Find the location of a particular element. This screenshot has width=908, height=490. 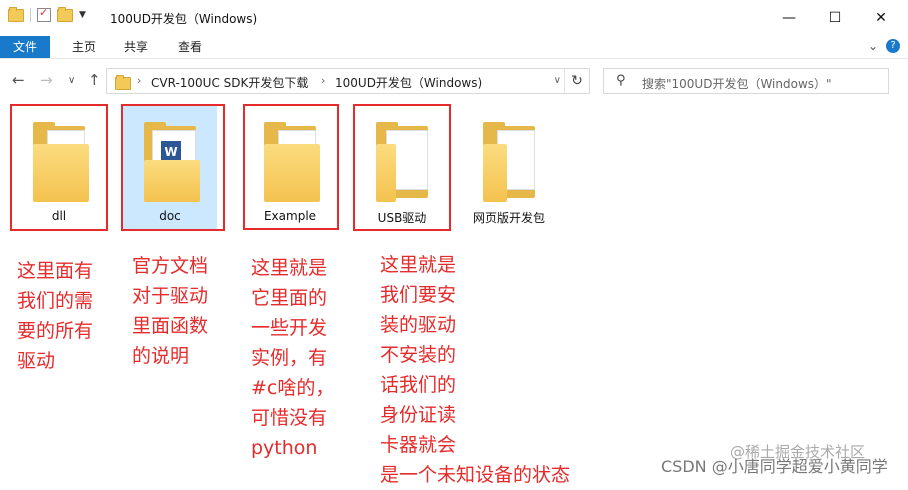

folder-label: 网页版开发包 is located at coordinates (508, 218).